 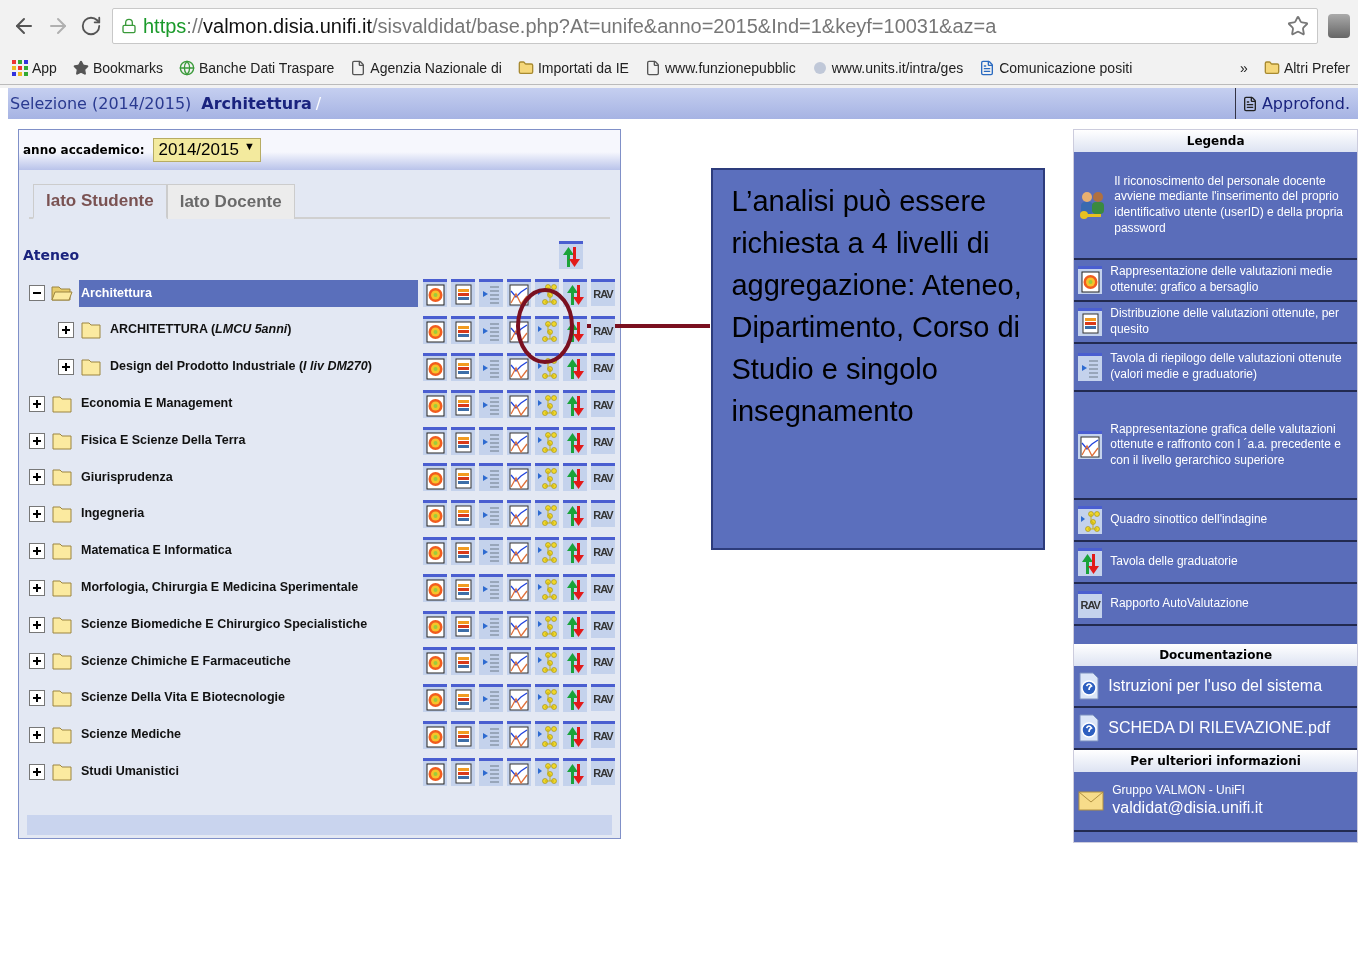 I want to click on breadcrumb-link: Architettura, so click(x=256, y=103).